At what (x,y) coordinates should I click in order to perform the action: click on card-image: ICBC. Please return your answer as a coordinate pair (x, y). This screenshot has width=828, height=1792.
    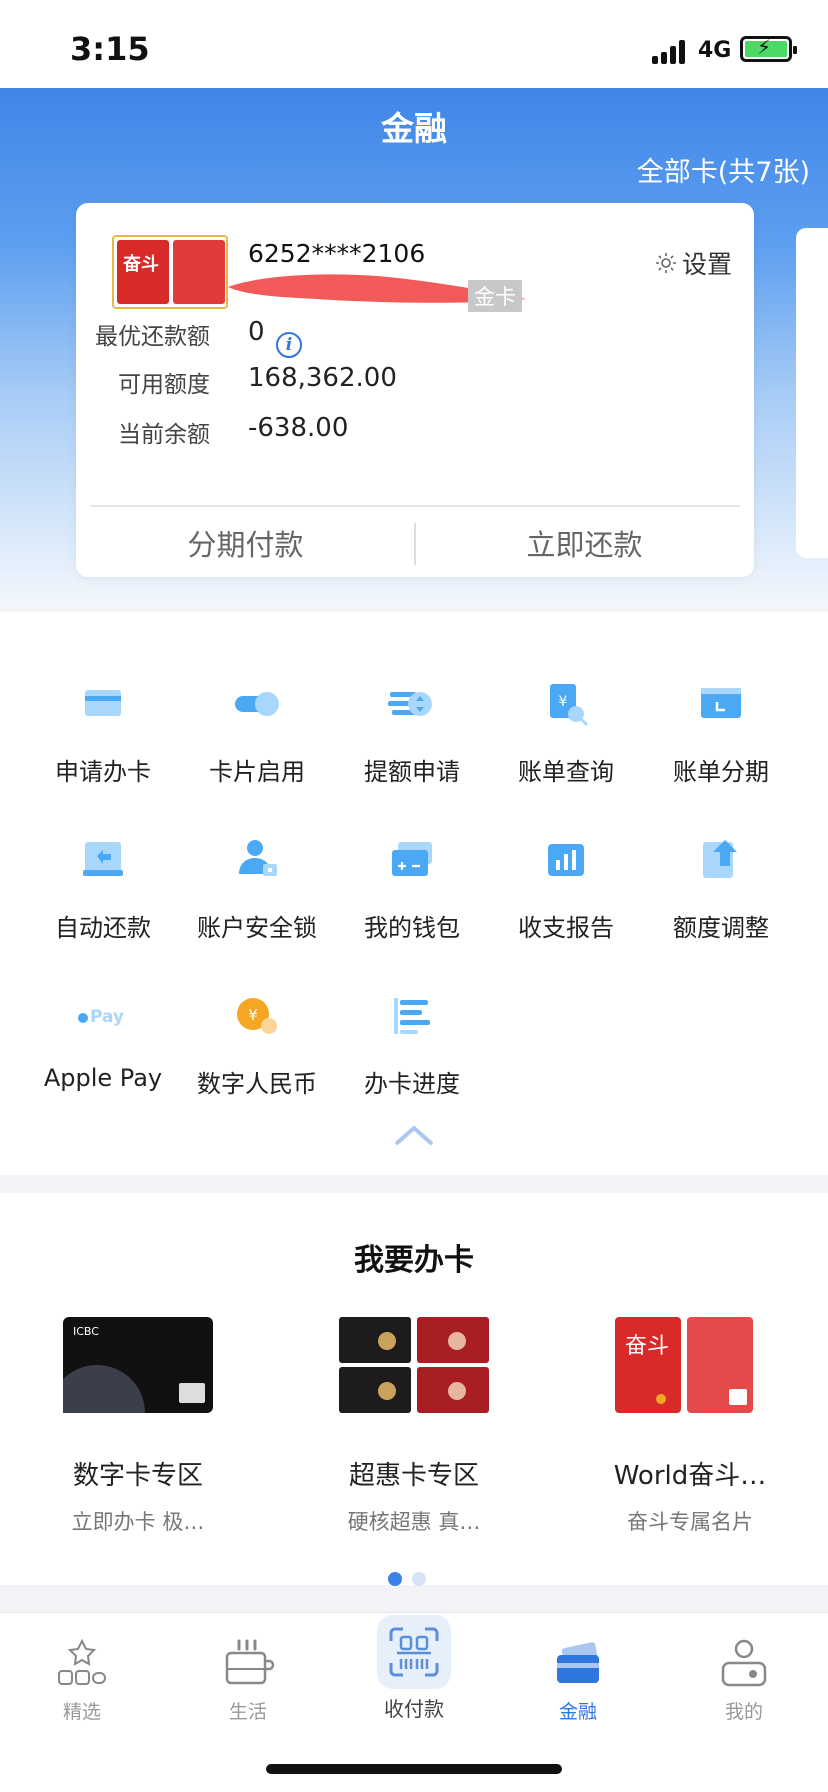
    Looking at the image, I should click on (131, 1389).